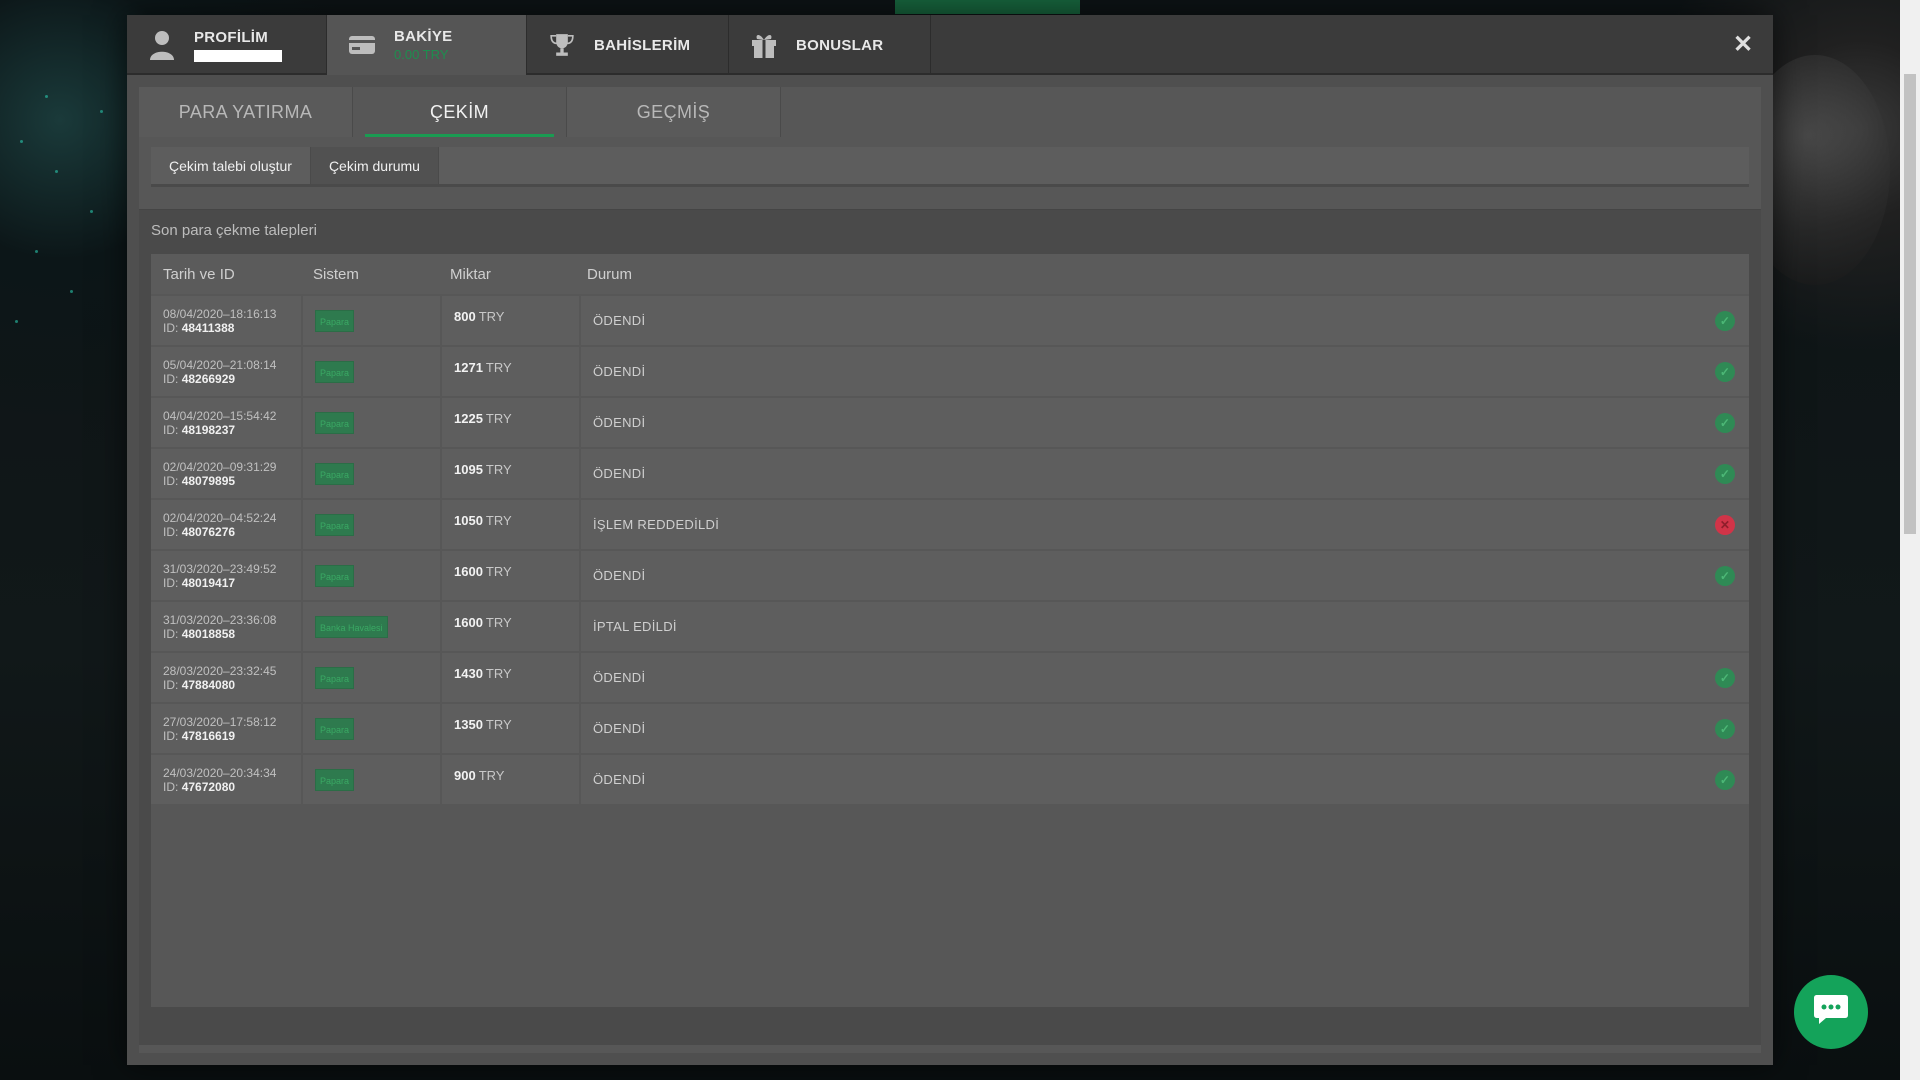  What do you see at coordinates (642, 45) in the screenshot?
I see `bets-label: BAHİSLERİM` at bounding box center [642, 45].